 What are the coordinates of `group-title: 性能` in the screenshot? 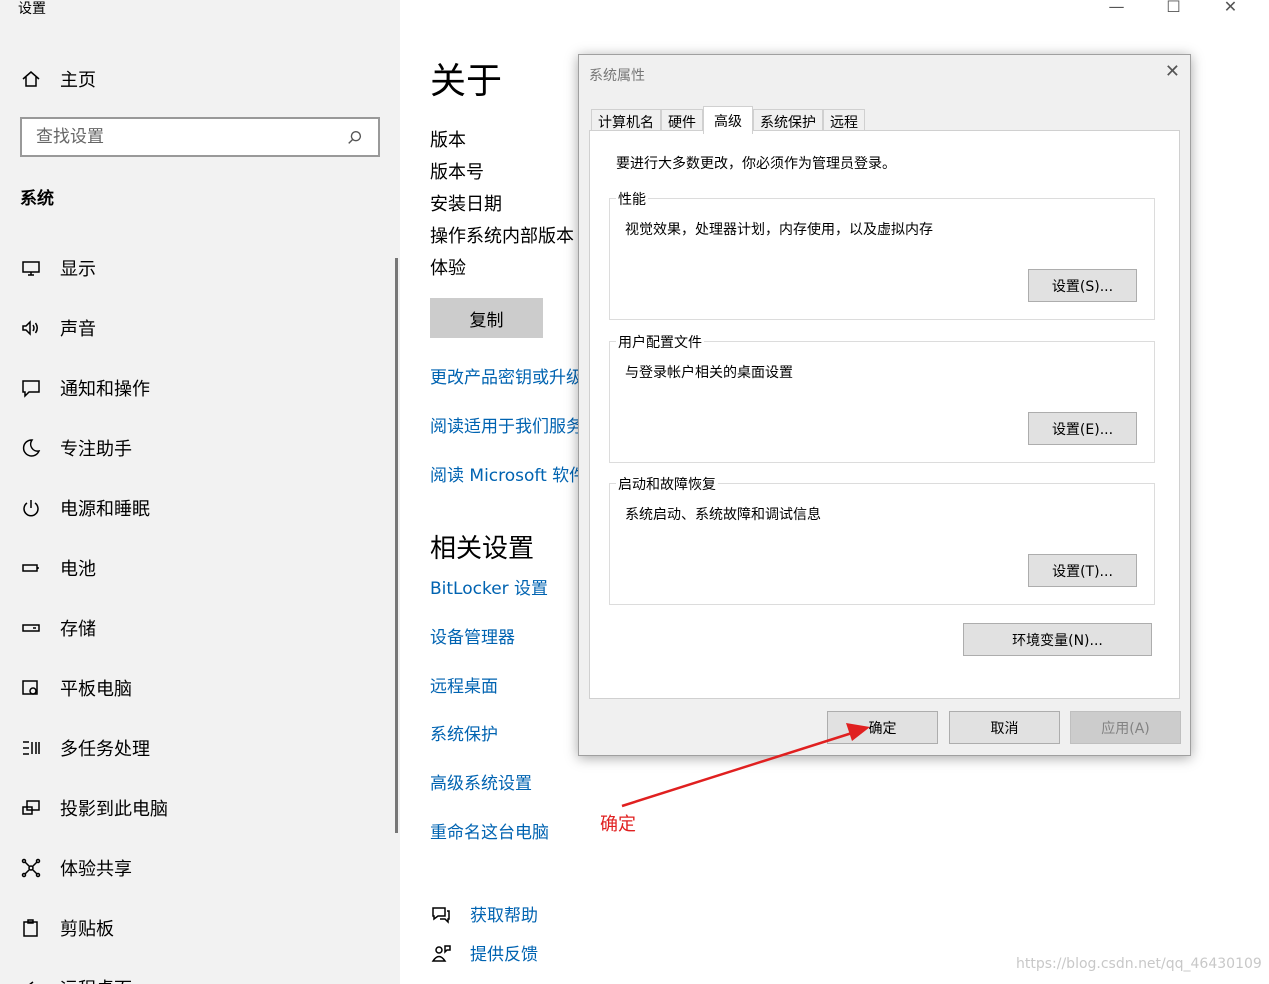 It's located at (632, 199).